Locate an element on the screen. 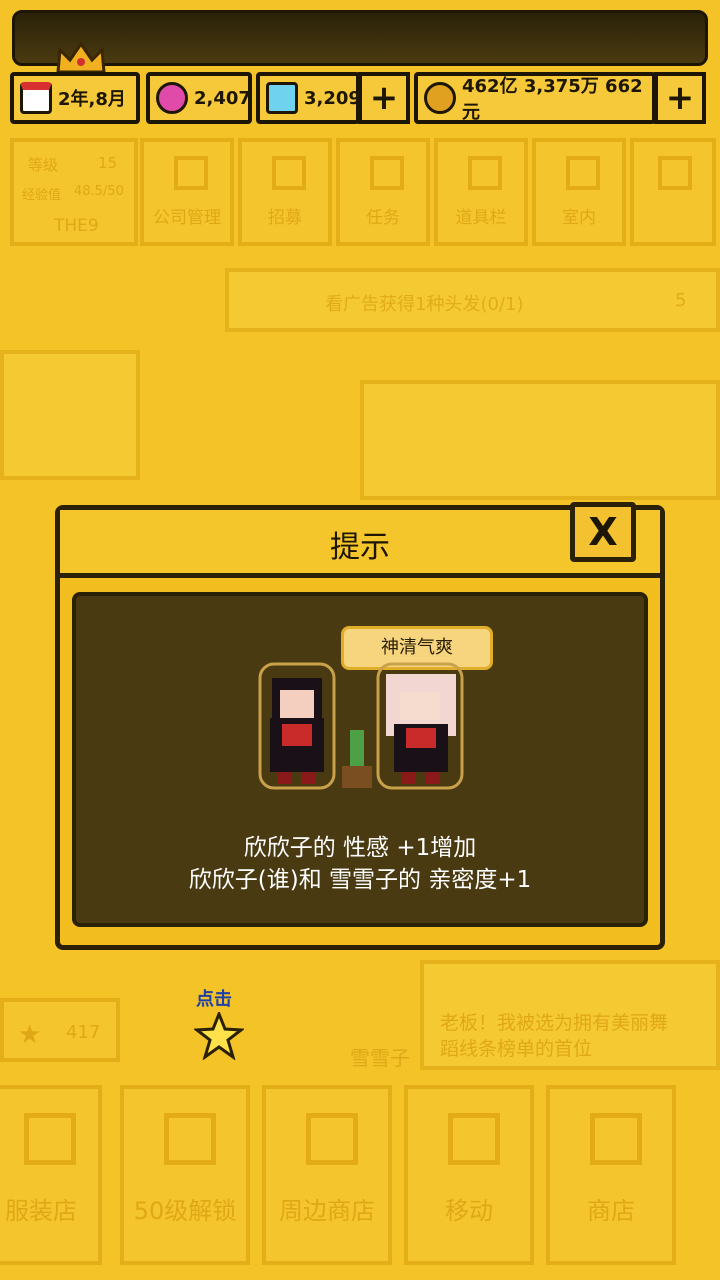 This screenshot has height=1280, width=720. menu-interior: 室内 is located at coordinates (579, 192).